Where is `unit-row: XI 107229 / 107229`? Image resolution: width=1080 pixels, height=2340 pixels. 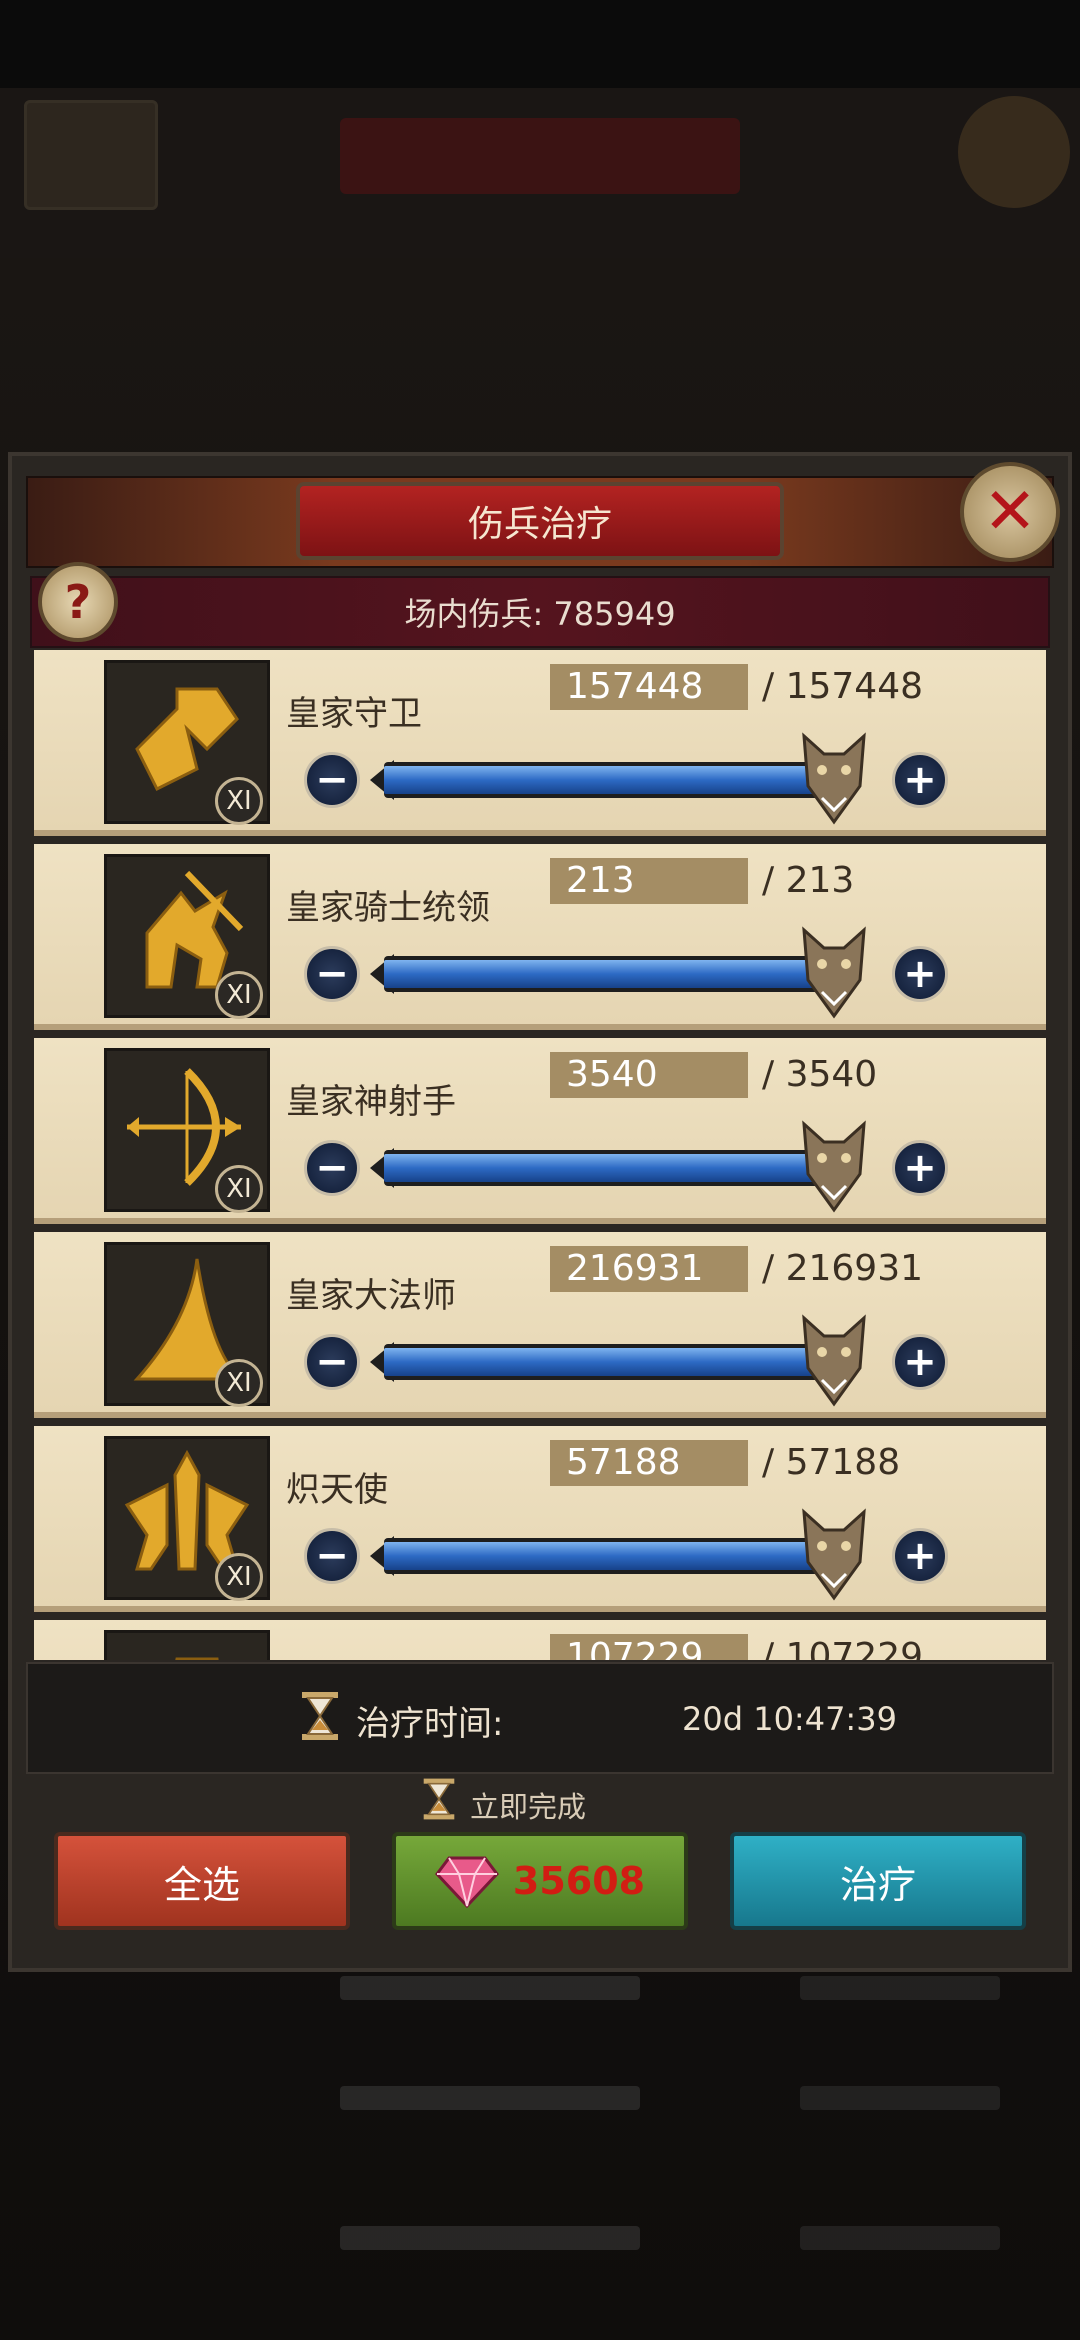
unit-row: XI 107229 / 107229 is located at coordinates (540, 1640).